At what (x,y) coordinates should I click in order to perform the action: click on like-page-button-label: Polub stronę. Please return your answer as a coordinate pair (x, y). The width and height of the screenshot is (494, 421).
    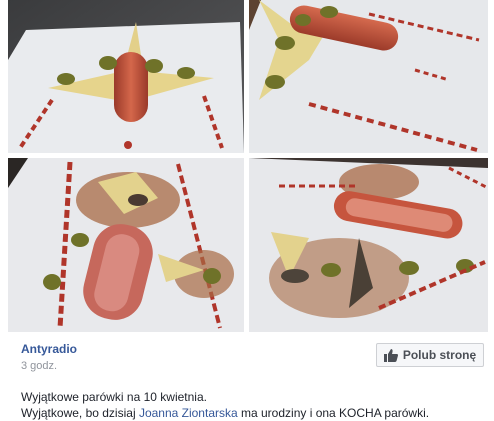
    Looking at the image, I should click on (439, 355).